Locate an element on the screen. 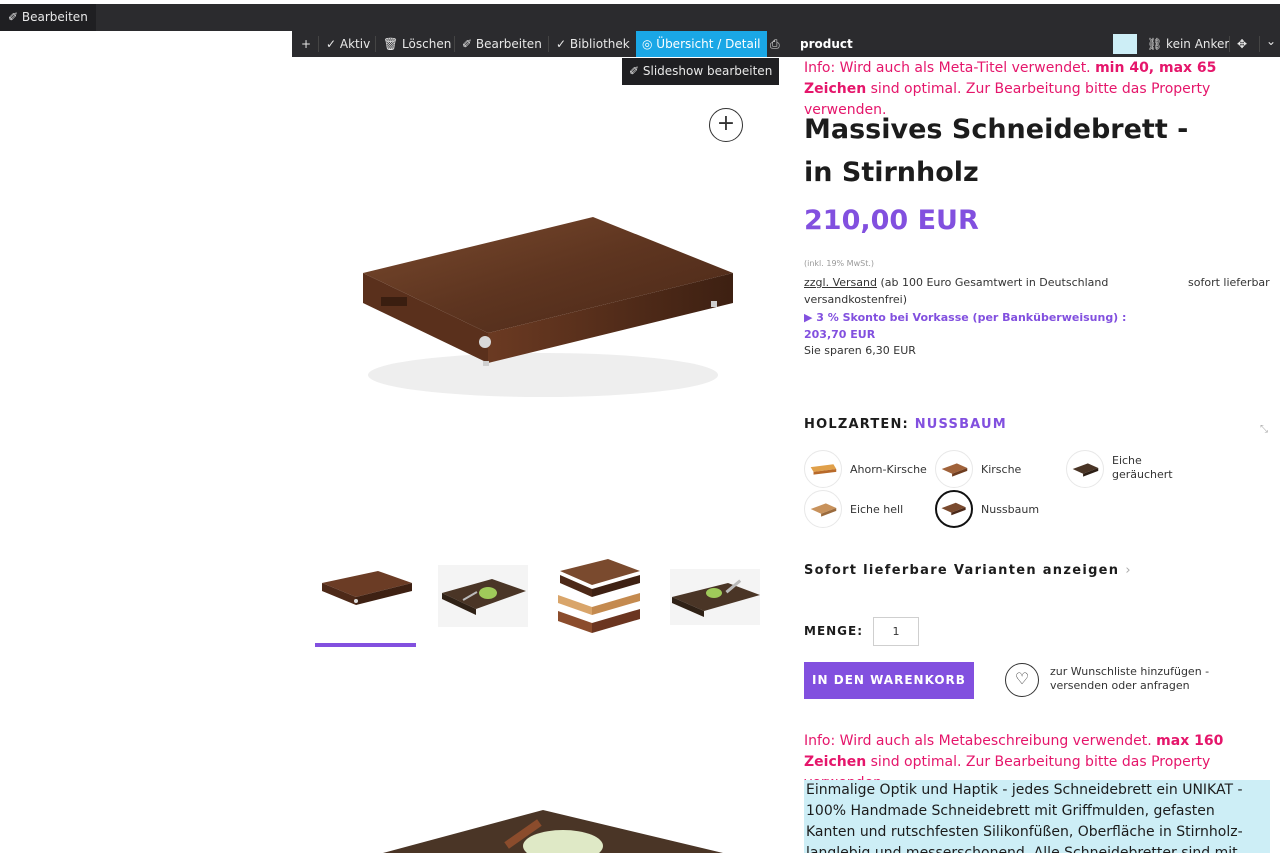 The image size is (1280, 853). aktiv-button: ✓ Aktiv is located at coordinates (348, 44).